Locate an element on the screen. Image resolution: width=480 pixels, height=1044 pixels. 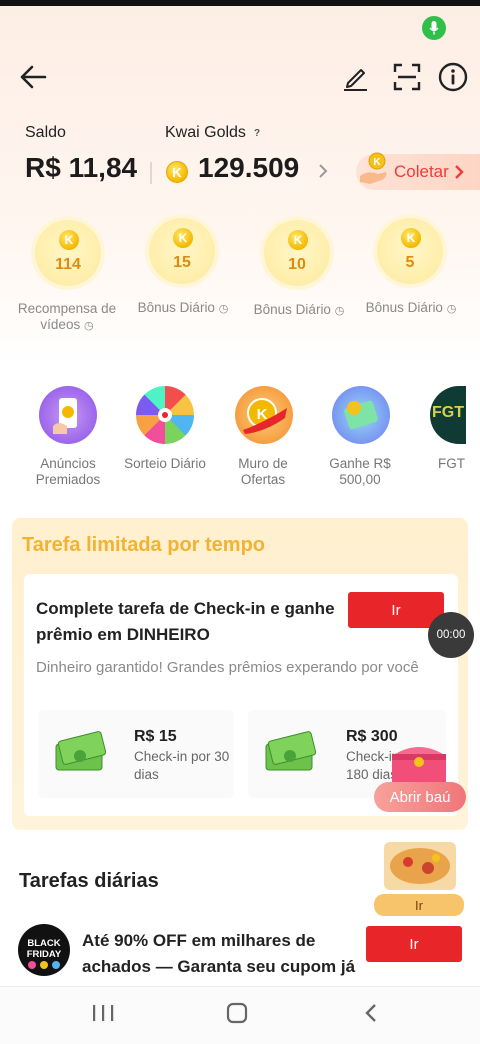
kwai-golds-label: Kwai Golds is located at coordinates (205, 132).